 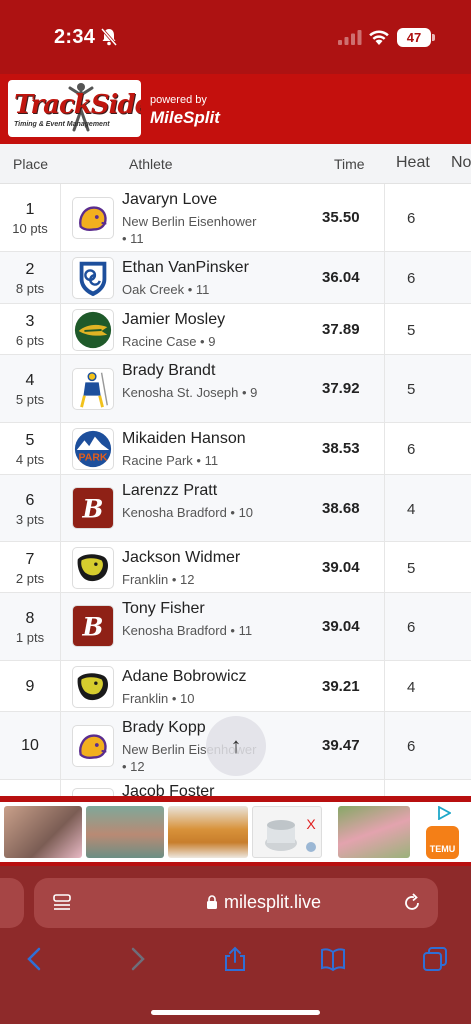 I want to click on header-time: Time, so click(x=349, y=164).